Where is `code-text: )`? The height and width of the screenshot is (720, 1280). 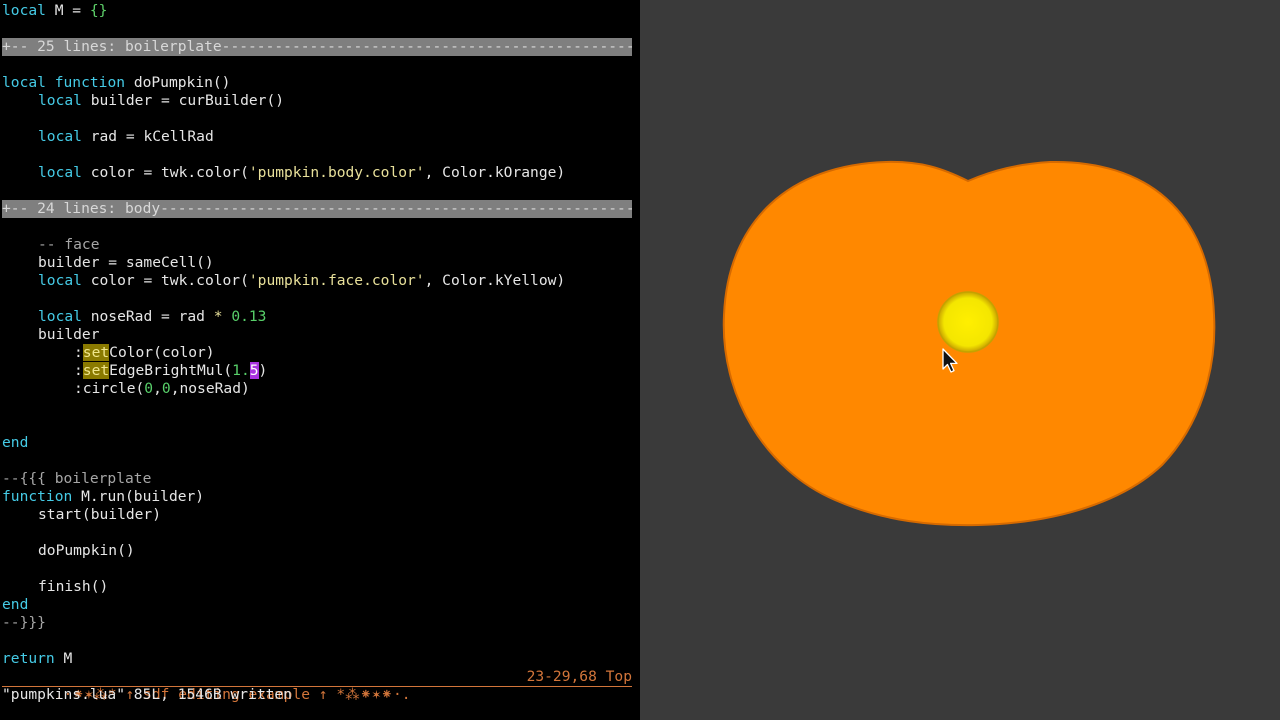 code-text: ) is located at coordinates (263, 370).